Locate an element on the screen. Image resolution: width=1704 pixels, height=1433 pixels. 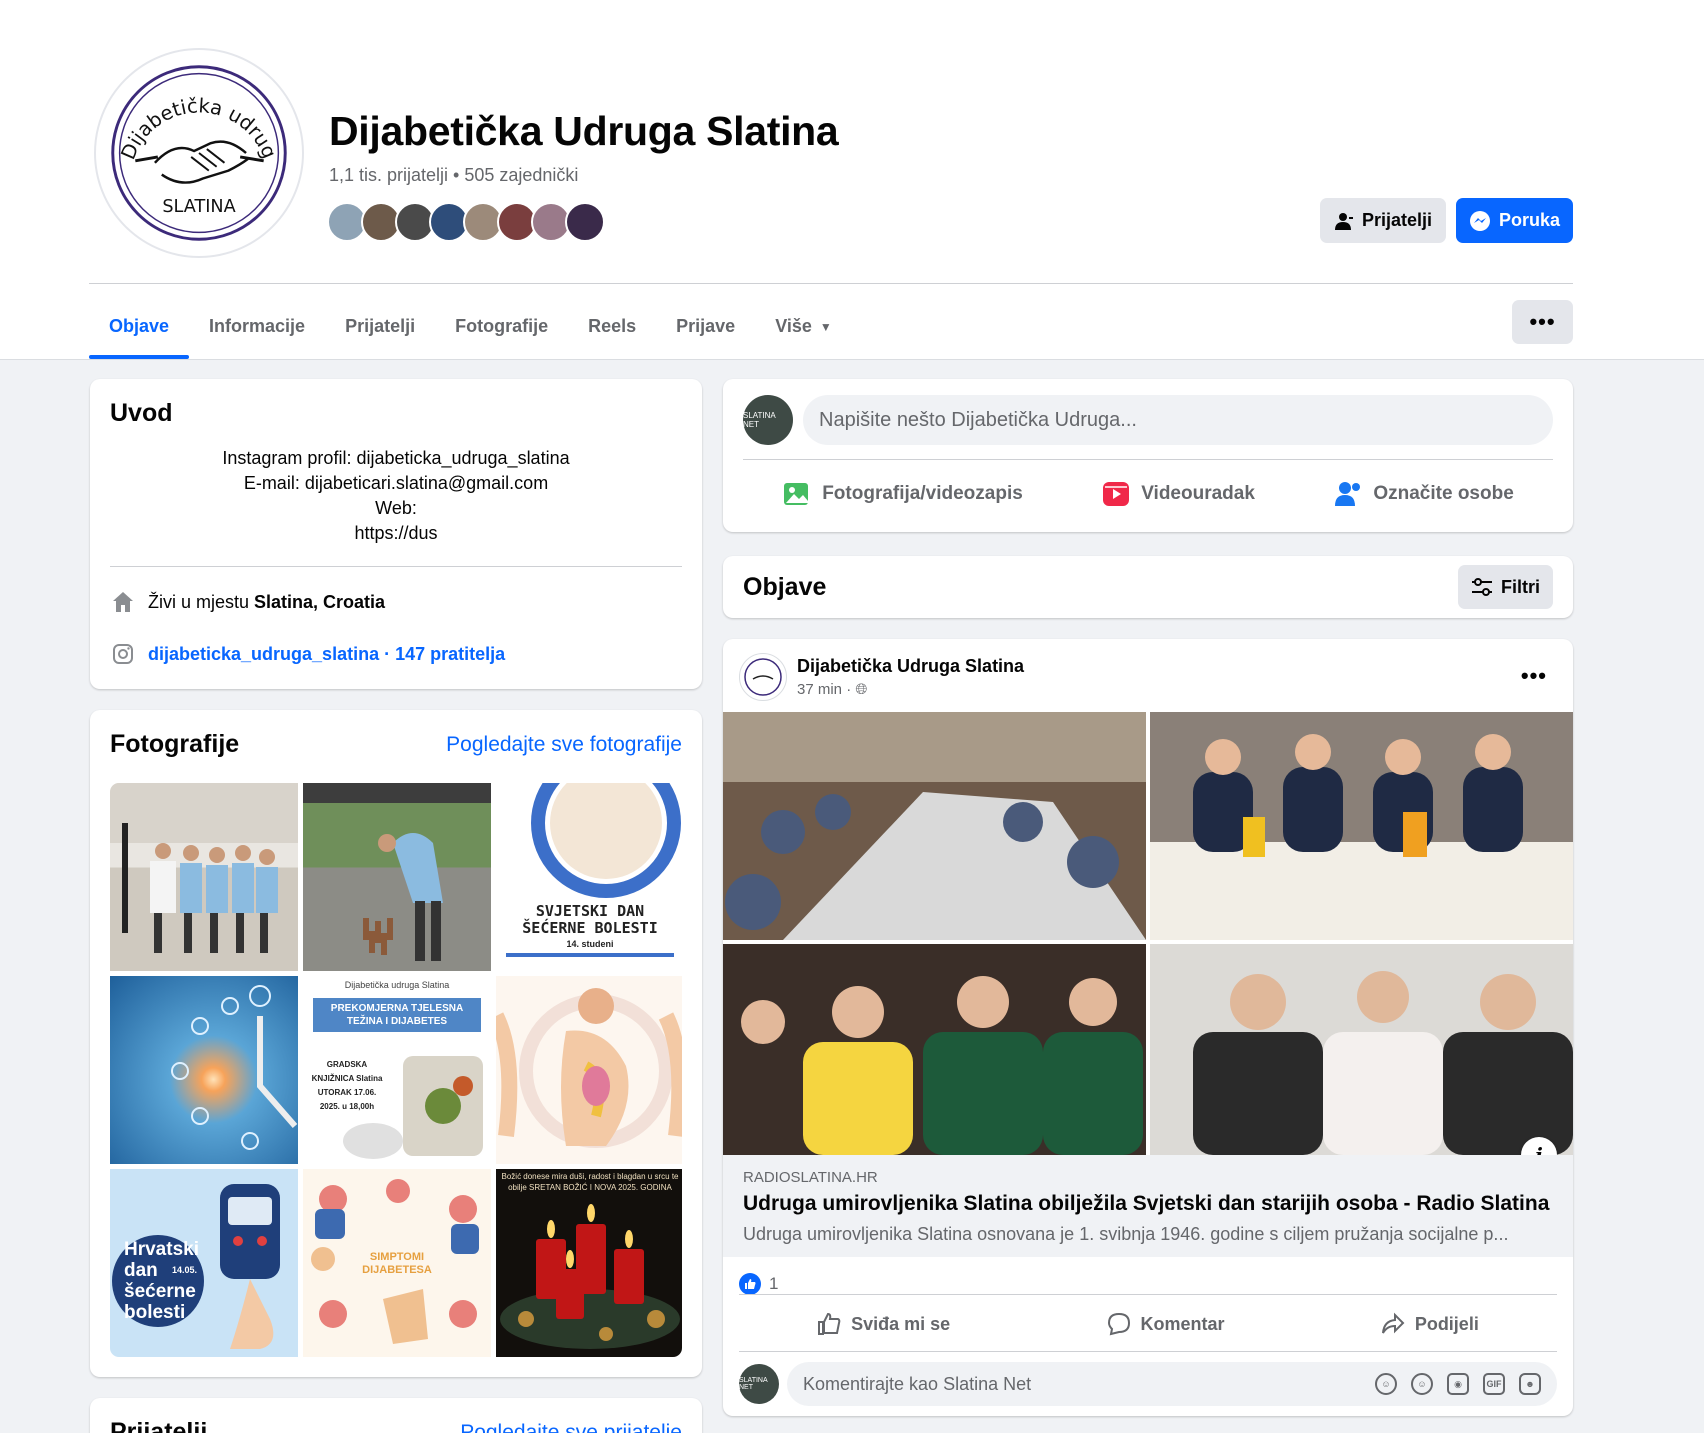
see-all-photos-link: Pogledajte sve fotografije is located at coordinates (564, 745).